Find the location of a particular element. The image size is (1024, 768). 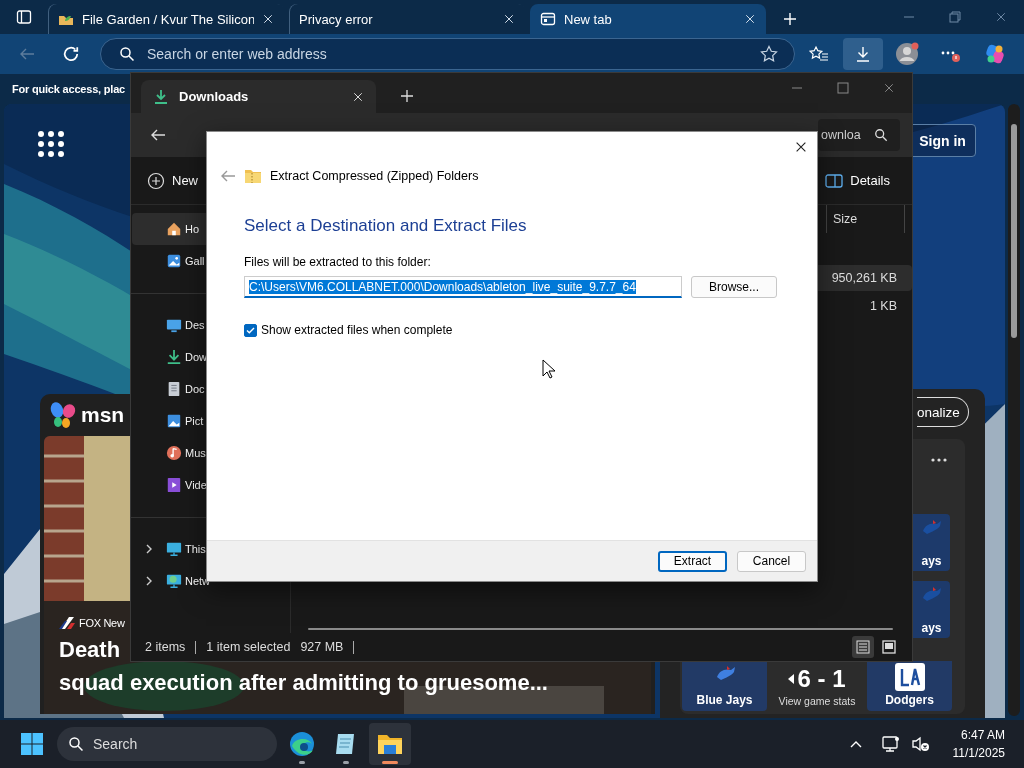

taskbar-app is located at coordinates (390, 744).